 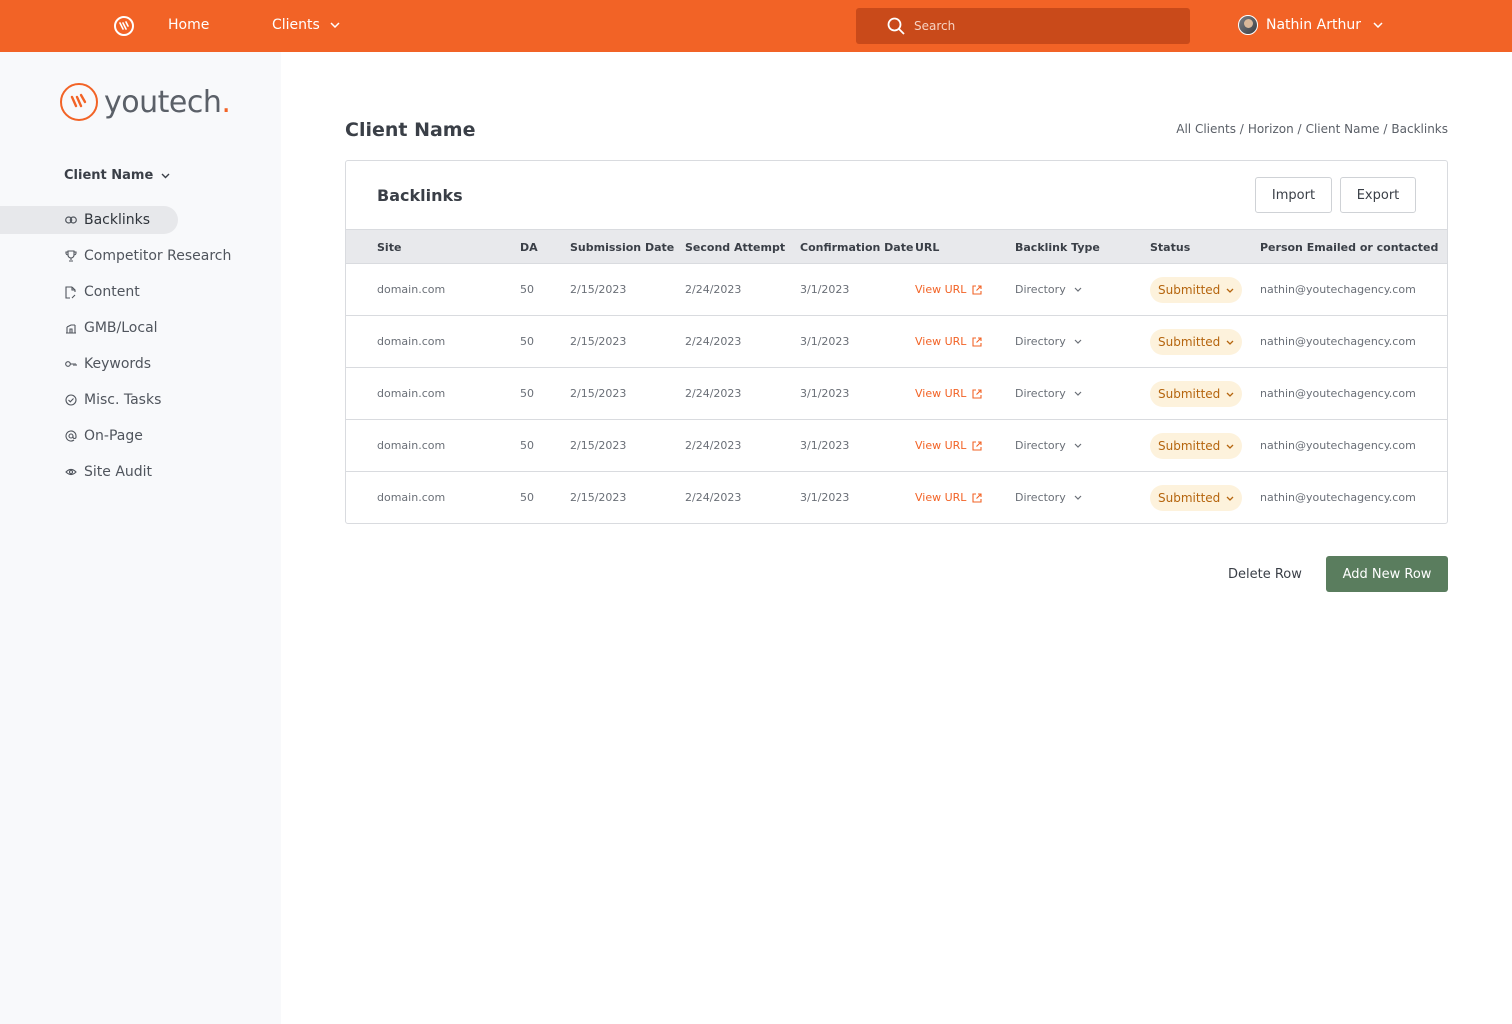 I want to click on sidebar-item-site-audit: Site Audit, so click(x=140, y=472).